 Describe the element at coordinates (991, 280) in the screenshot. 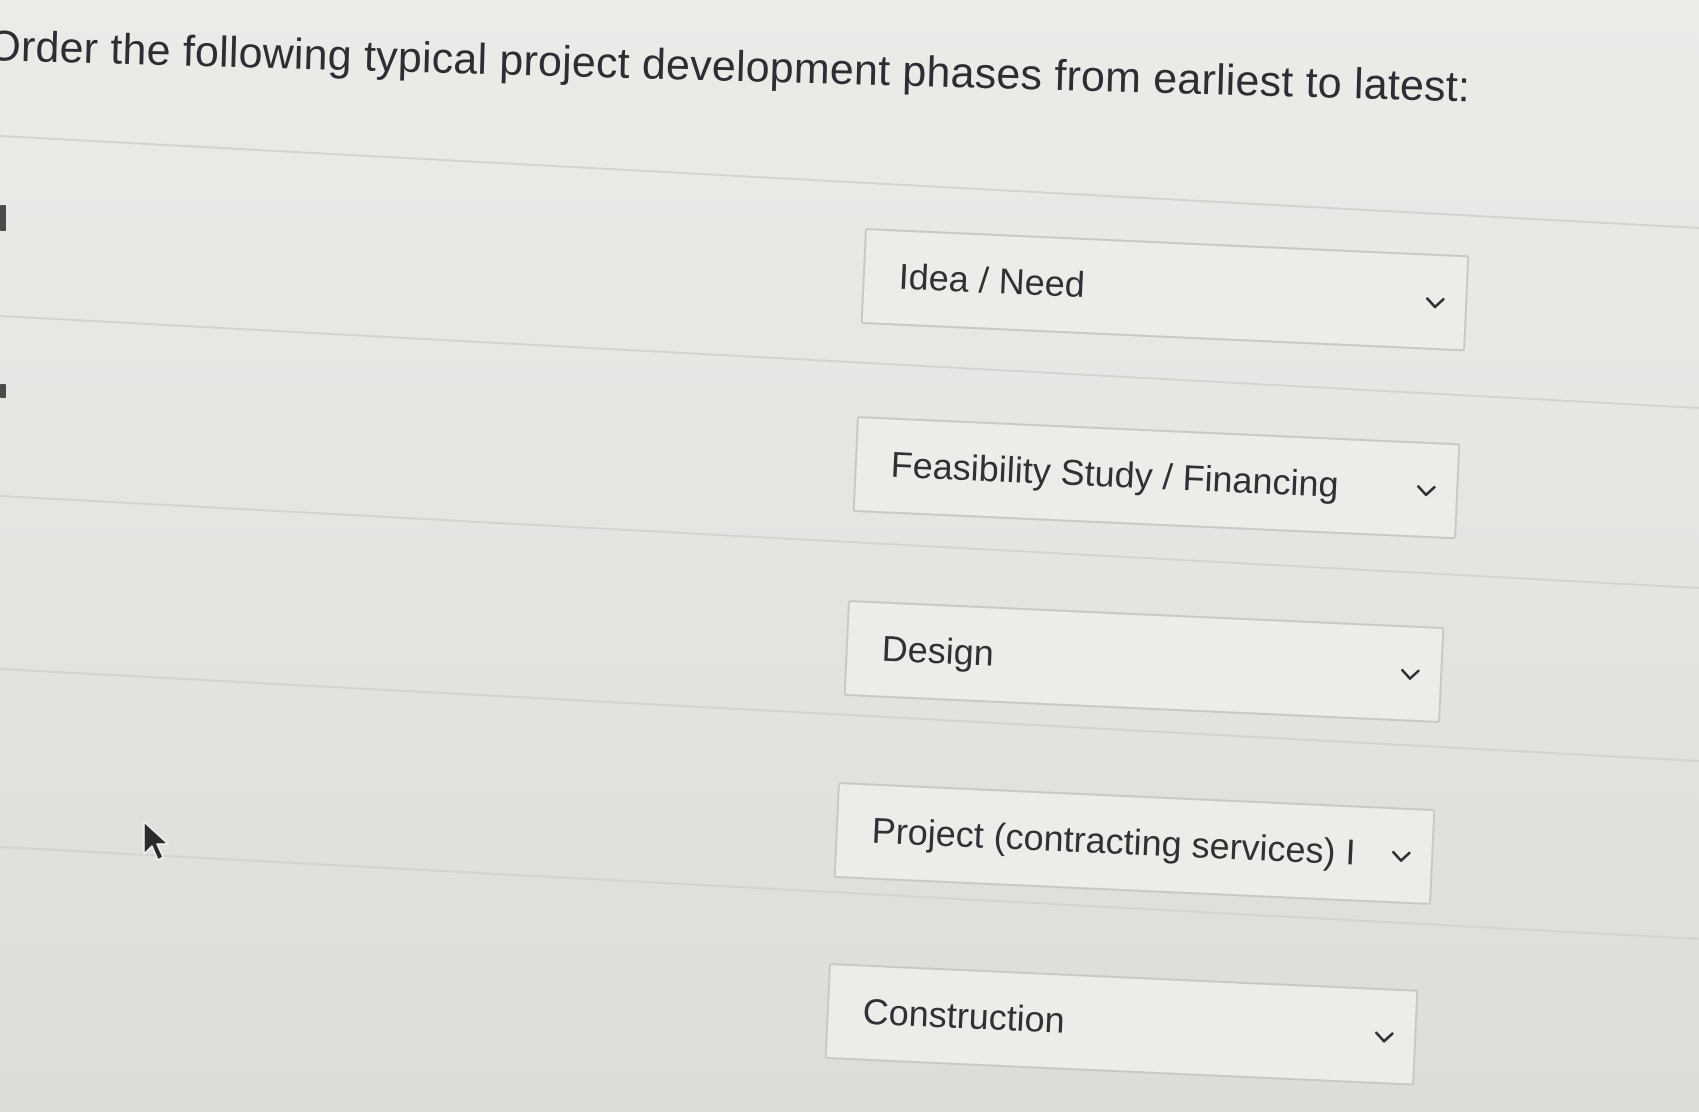

I see `order-select-value: Idea / Need` at that location.